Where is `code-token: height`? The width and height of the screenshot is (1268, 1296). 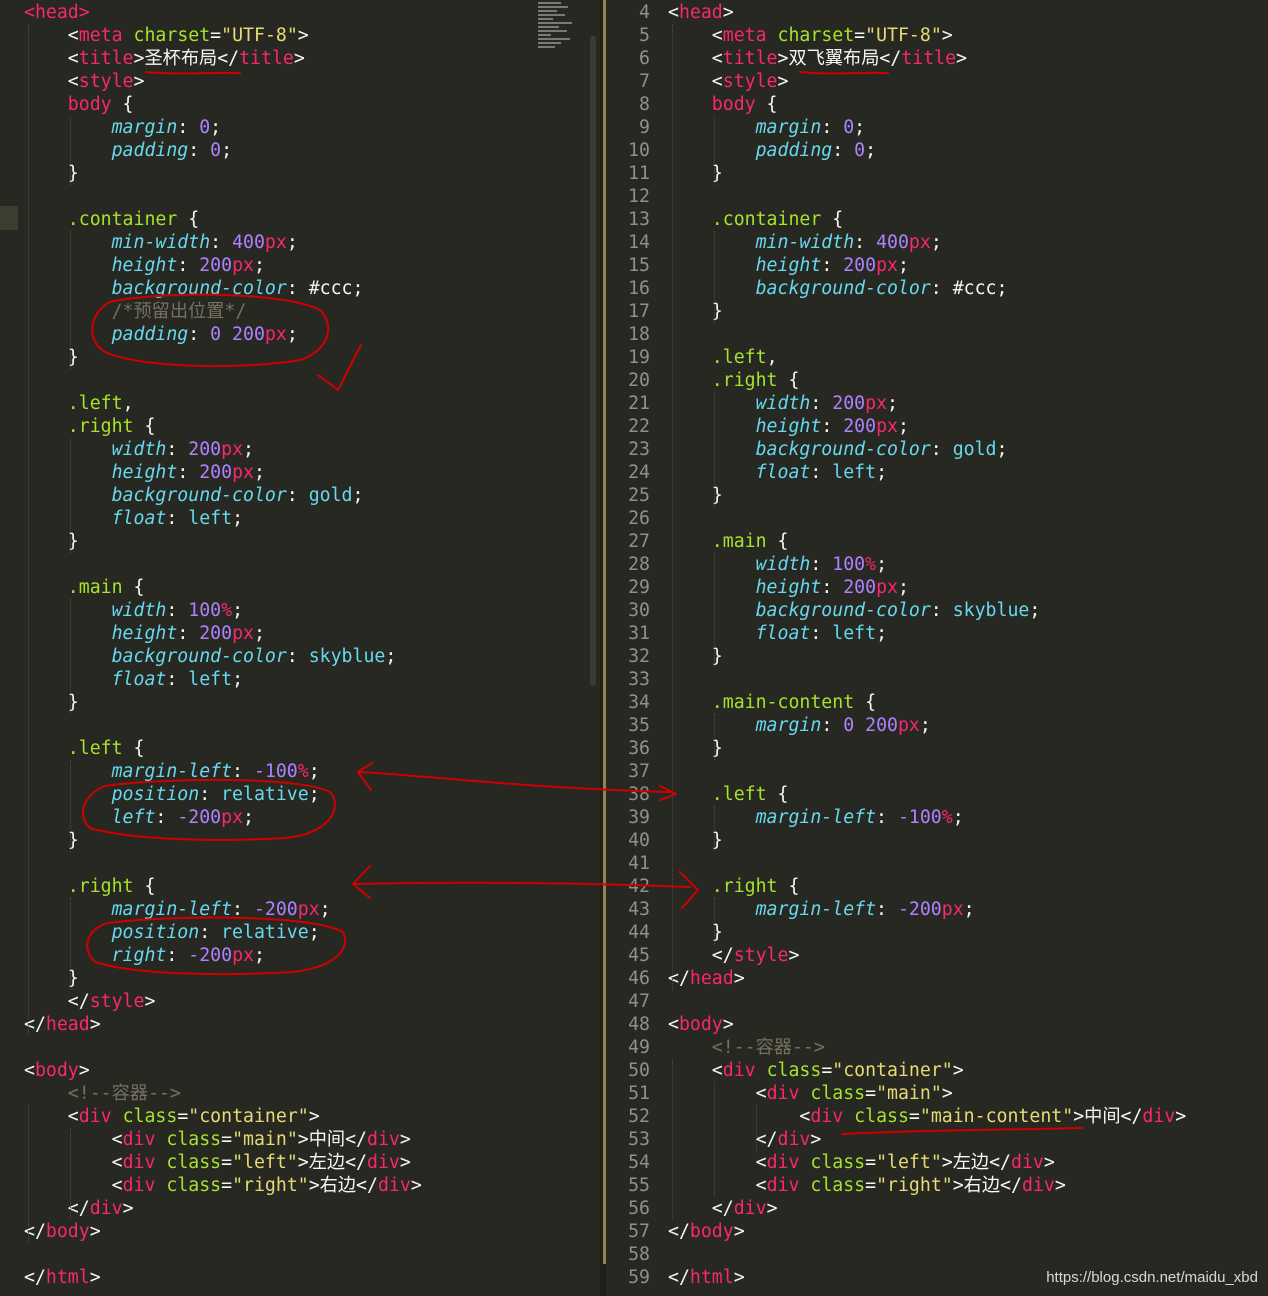 code-token: height is located at coordinates (101, 472).